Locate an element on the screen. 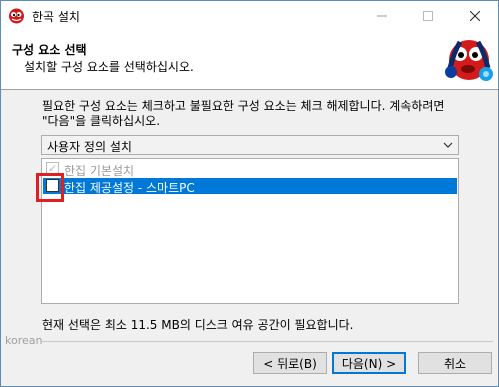 Image resolution: width=499 pixels, height=387 pixels. install-type-dropdown: 사용자 정의 설치 is located at coordinates (250, 145).